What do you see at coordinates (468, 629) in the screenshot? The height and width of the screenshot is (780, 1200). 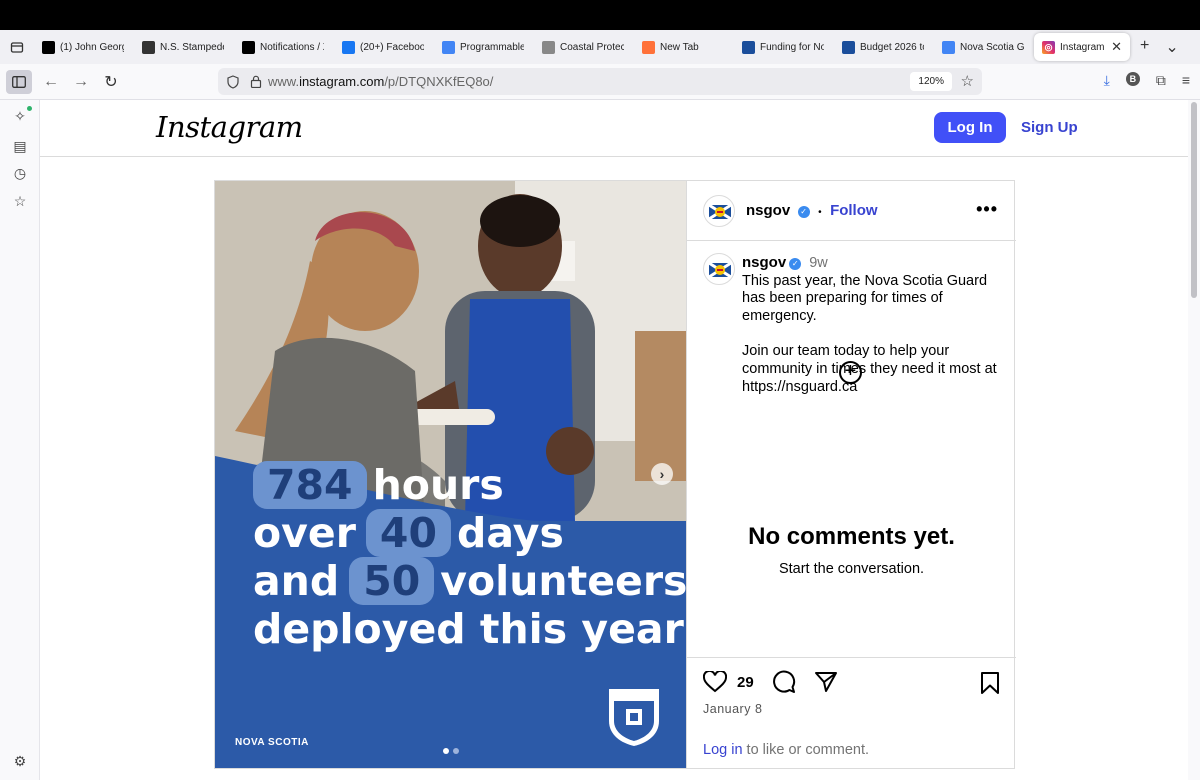 I see `stat-line-deployed: deployed this year` at bounding box center [468, 629].